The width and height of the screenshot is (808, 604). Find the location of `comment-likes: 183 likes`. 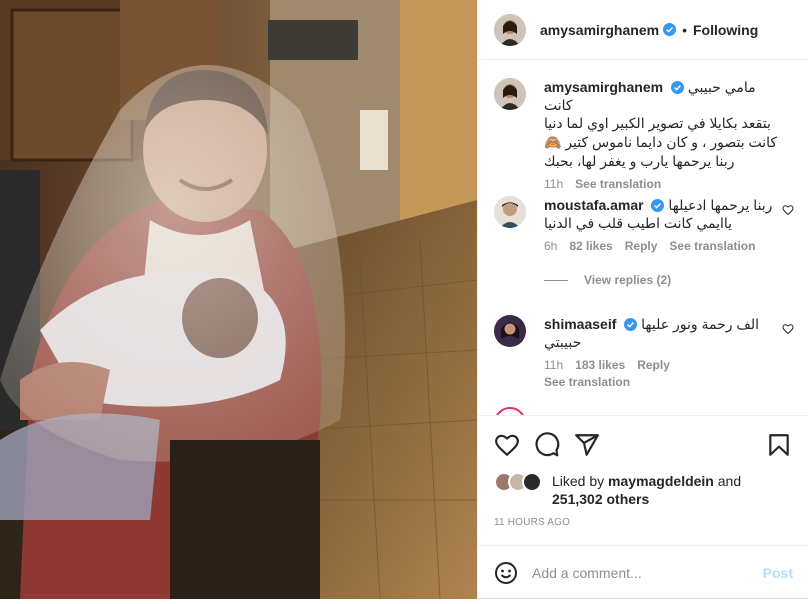

comment-likes: 183 likes is located at coordinates (600, 365).